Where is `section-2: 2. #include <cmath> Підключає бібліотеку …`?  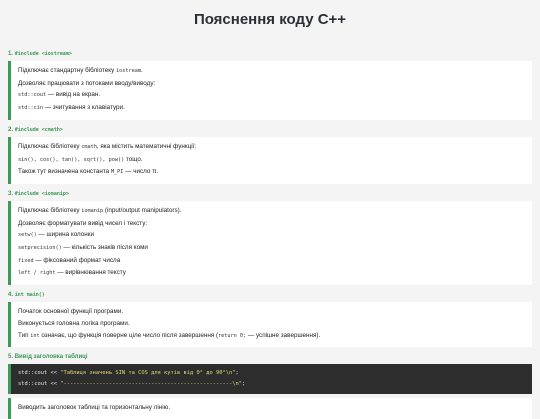
section-2: 2. #include <cmath> Підключає бібліотеку … is located at coordinates (270, 155).